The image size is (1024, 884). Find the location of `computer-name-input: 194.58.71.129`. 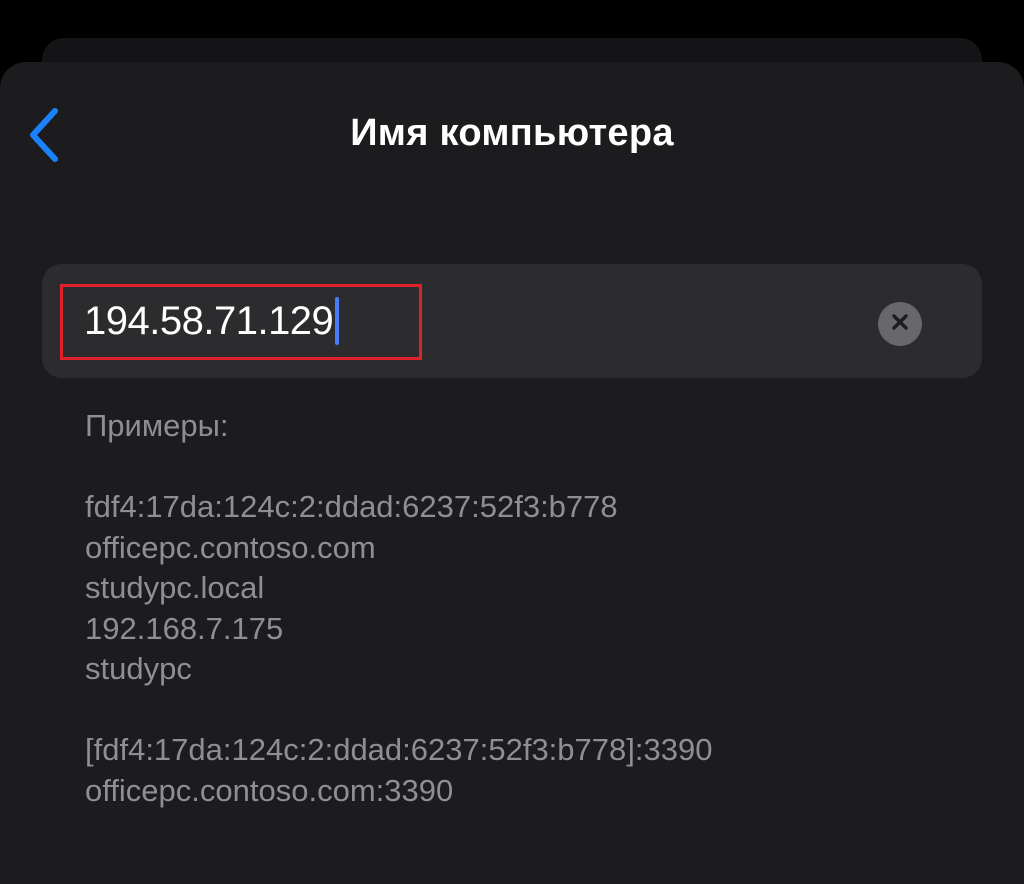

computer-name-input: 194.58.71.129 is located at coordinates (212, 321).